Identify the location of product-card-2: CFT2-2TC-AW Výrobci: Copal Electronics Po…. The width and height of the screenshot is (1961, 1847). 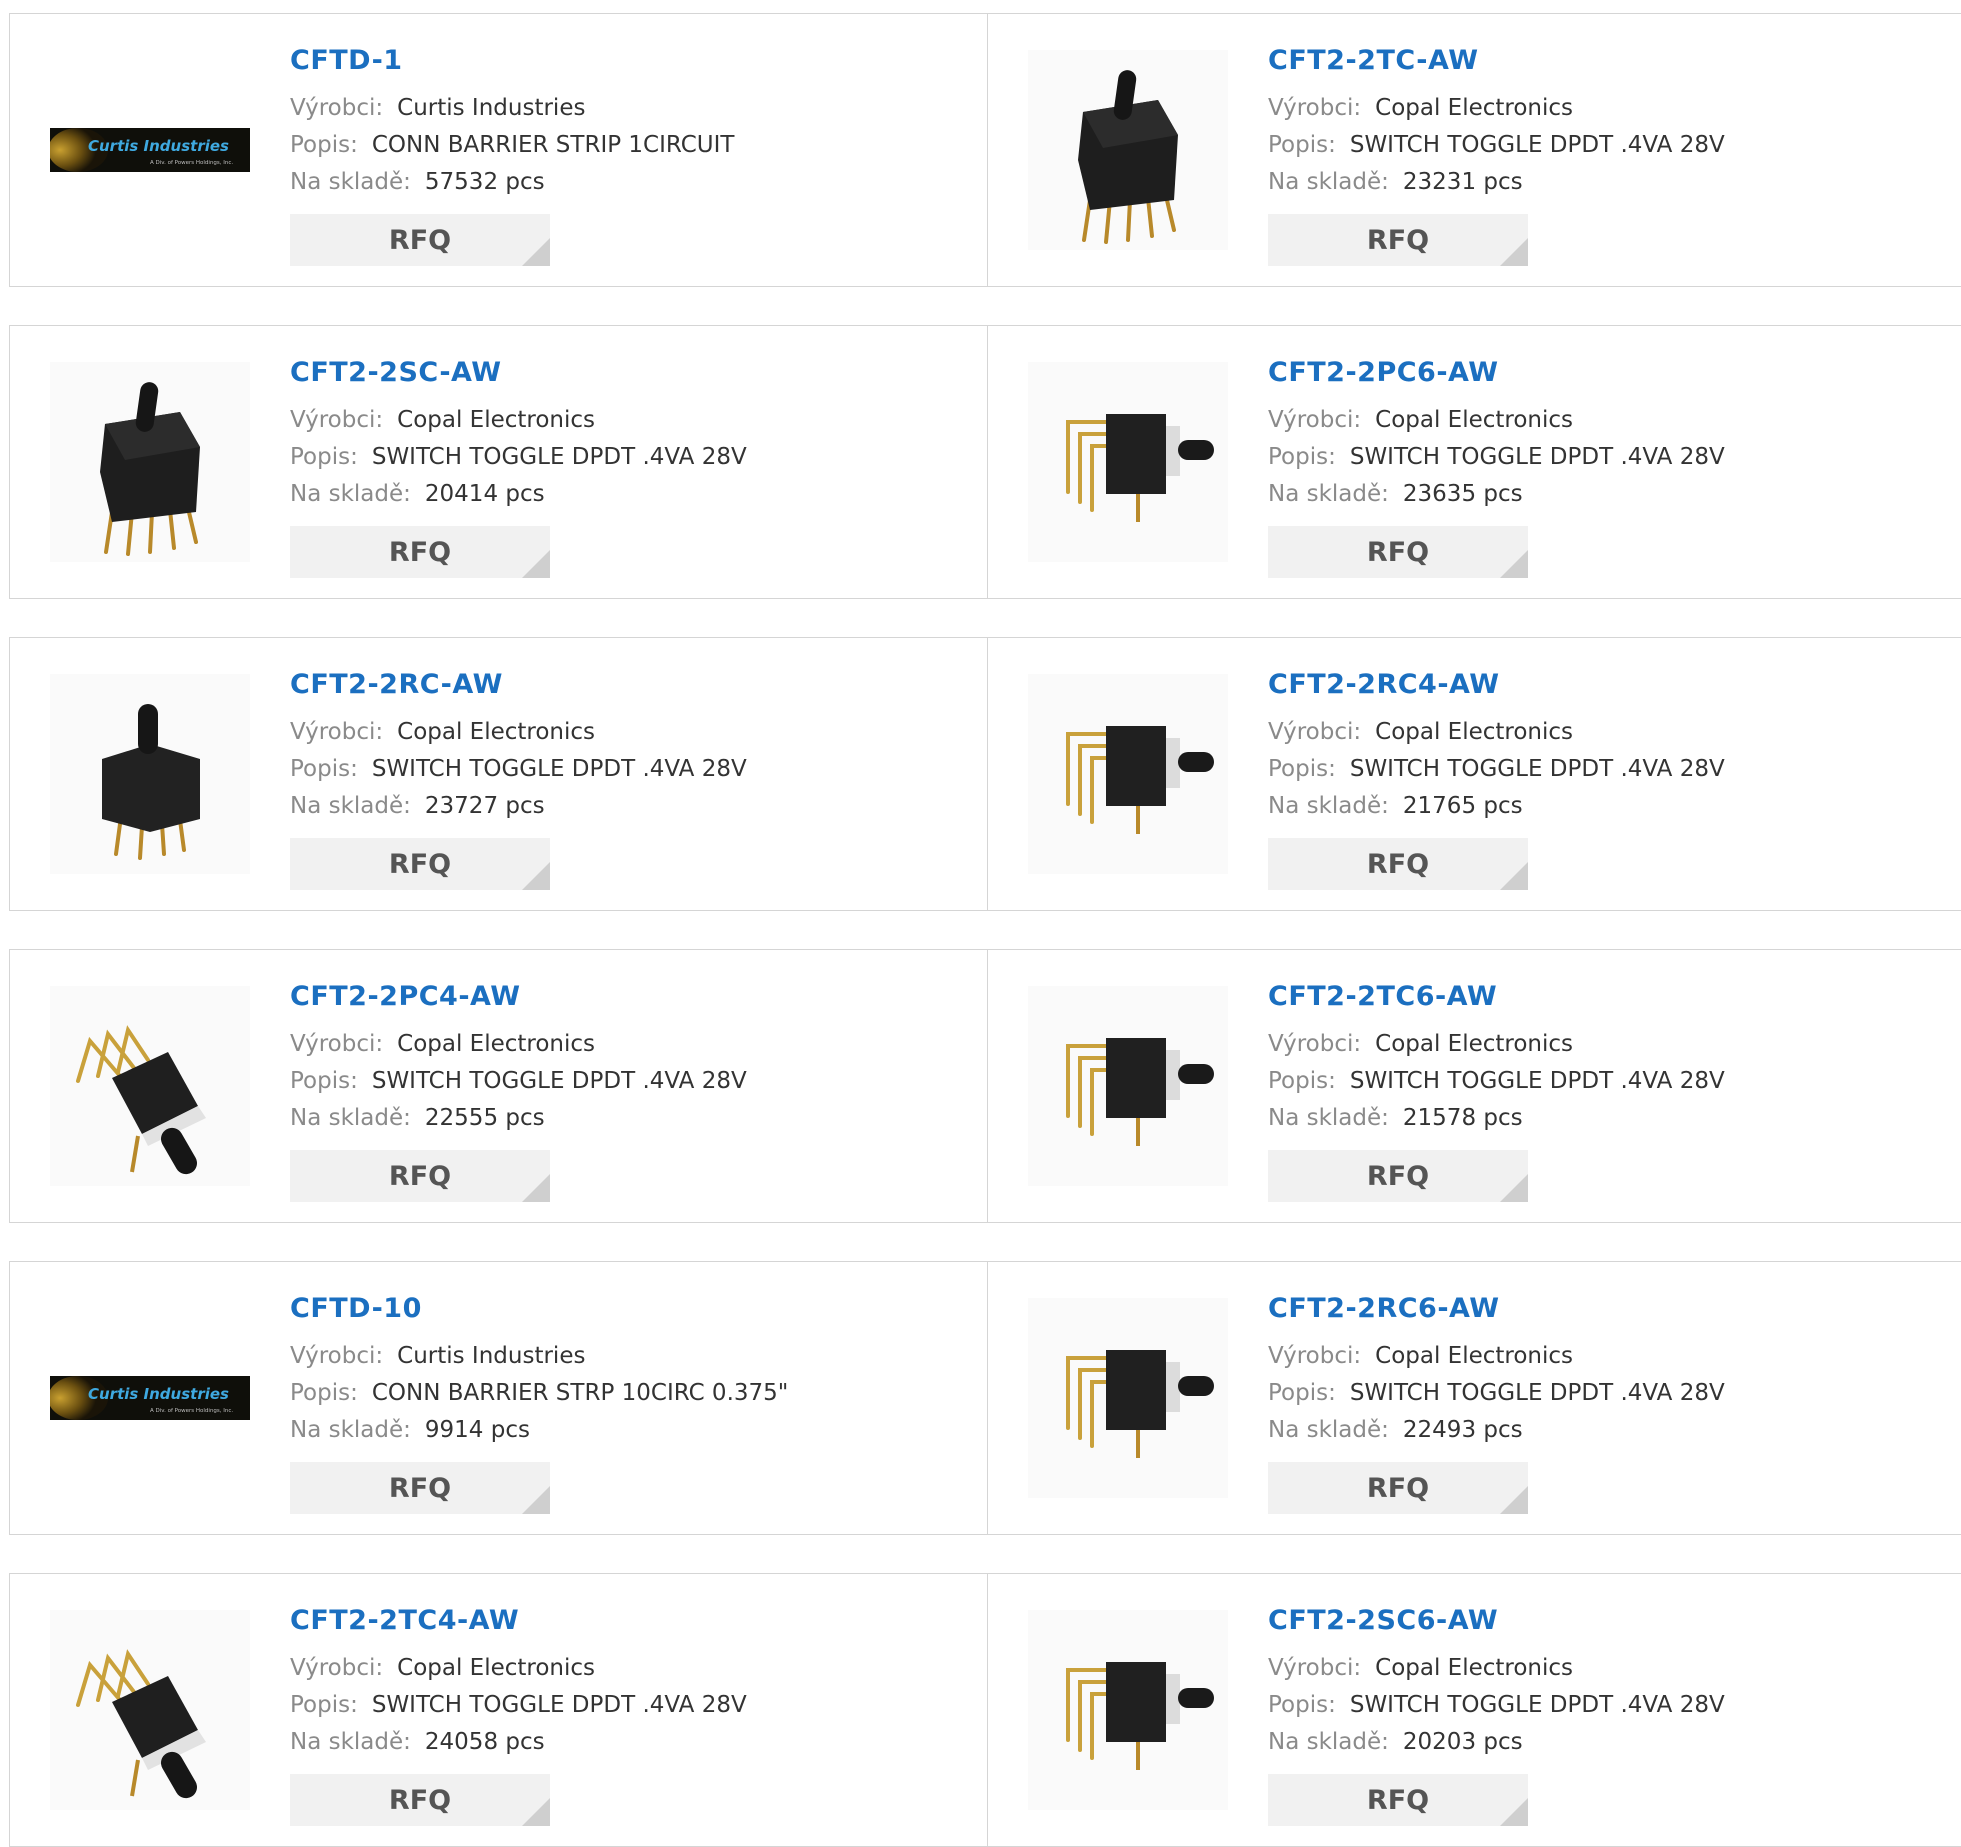
(1474, 150).